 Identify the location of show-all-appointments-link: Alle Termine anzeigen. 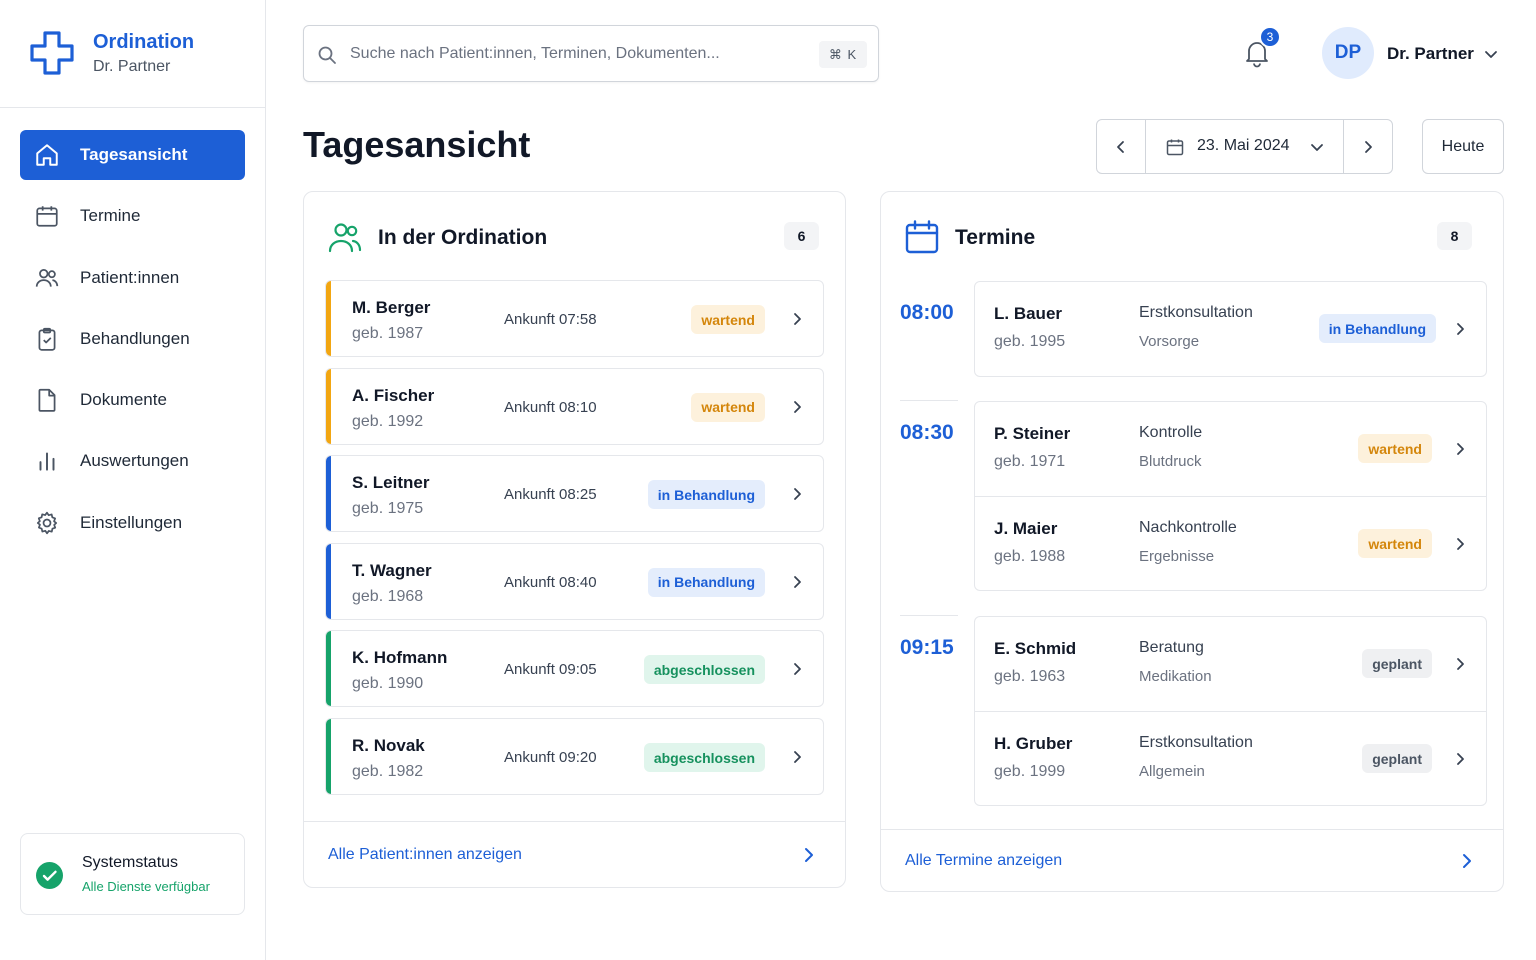
(1192, 860).